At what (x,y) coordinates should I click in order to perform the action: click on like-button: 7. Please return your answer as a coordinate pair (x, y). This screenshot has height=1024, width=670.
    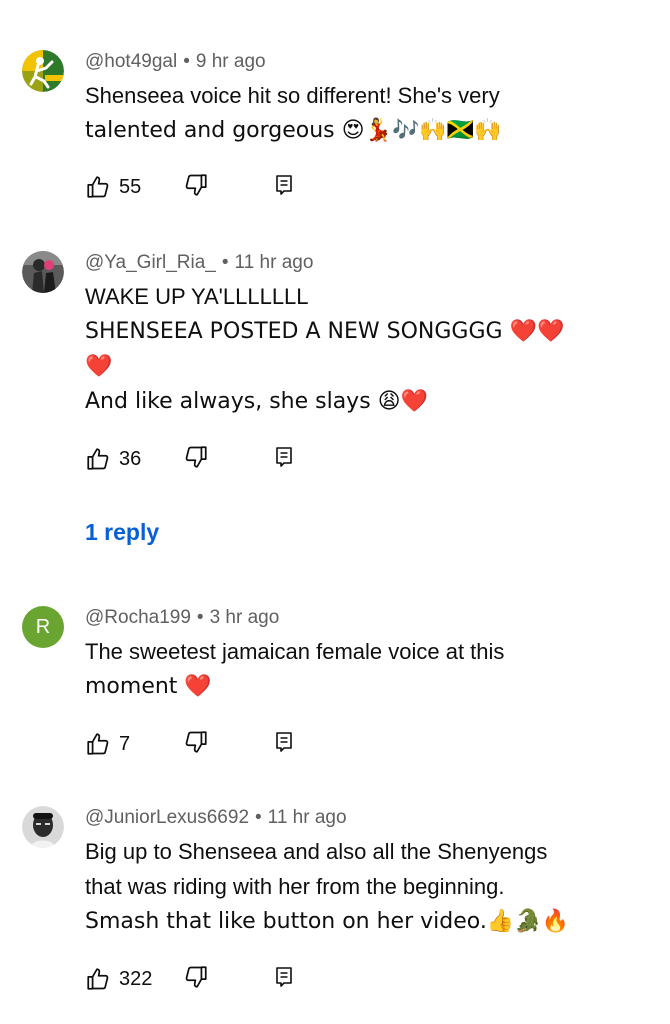
    Looking at the image, I should click on (107, 744).